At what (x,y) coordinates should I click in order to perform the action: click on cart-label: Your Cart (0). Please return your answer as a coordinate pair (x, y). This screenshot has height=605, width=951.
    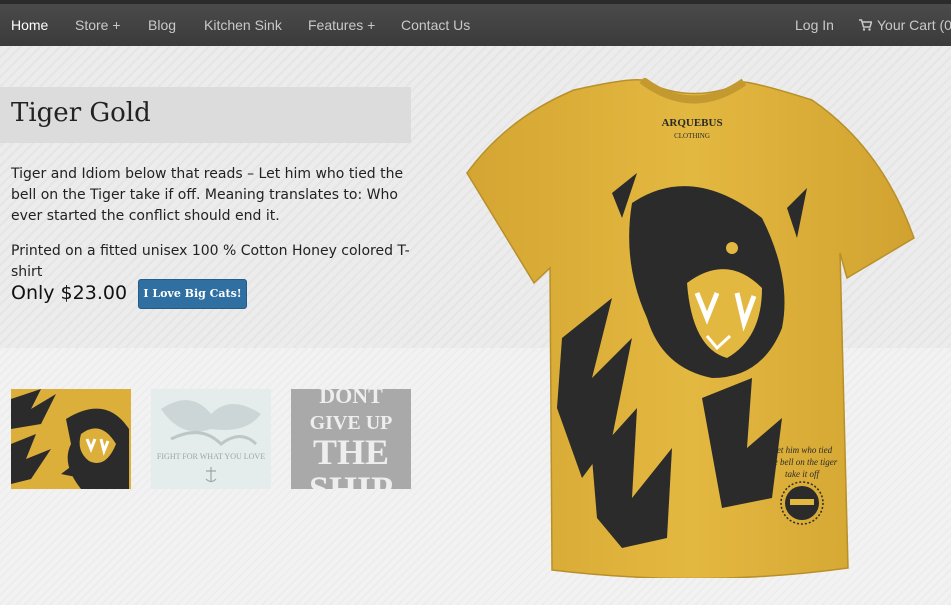
    Looking at the image, I should click on (914, 25).